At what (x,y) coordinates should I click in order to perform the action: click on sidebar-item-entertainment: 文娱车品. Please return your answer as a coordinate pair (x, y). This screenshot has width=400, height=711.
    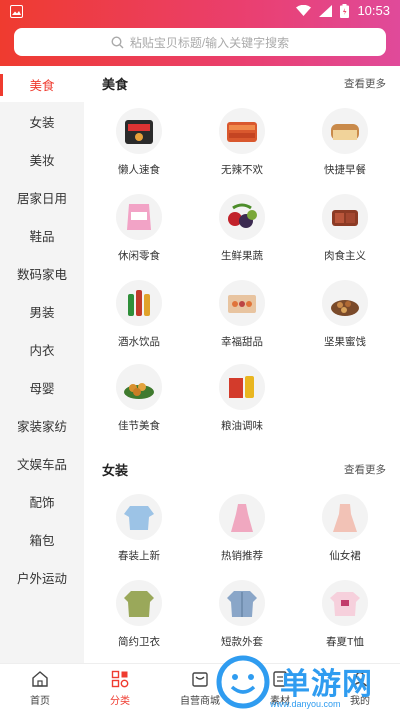
    Looking at the image, I should click on (42, 463).